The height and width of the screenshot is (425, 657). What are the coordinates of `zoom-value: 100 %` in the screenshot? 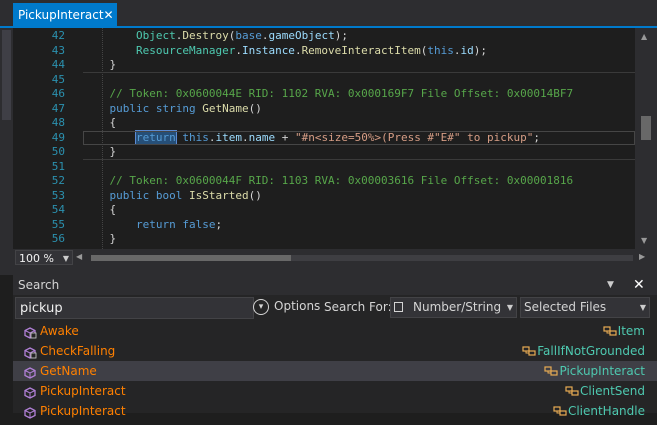 It's located at (36, 258).